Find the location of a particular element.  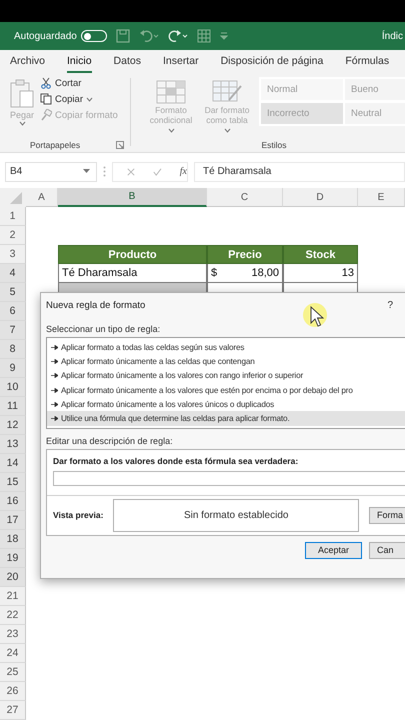

ribbon-tab: Datos is located at coordinates (127, 62).